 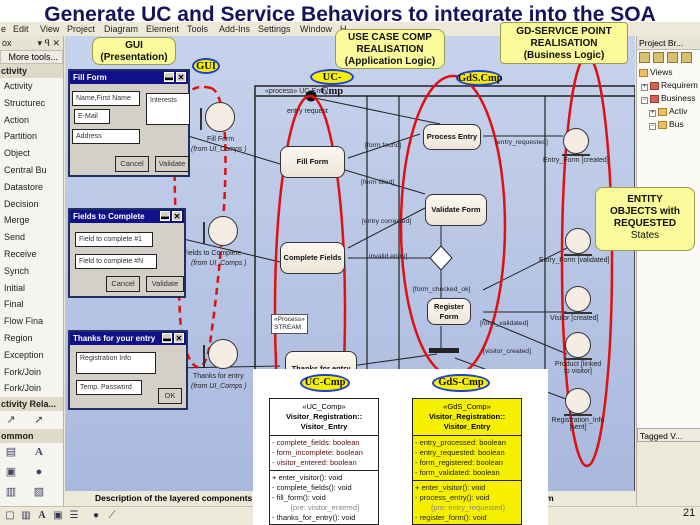 I want to click on toolbox-item-decision: Decision, so click(x=31, y=204).